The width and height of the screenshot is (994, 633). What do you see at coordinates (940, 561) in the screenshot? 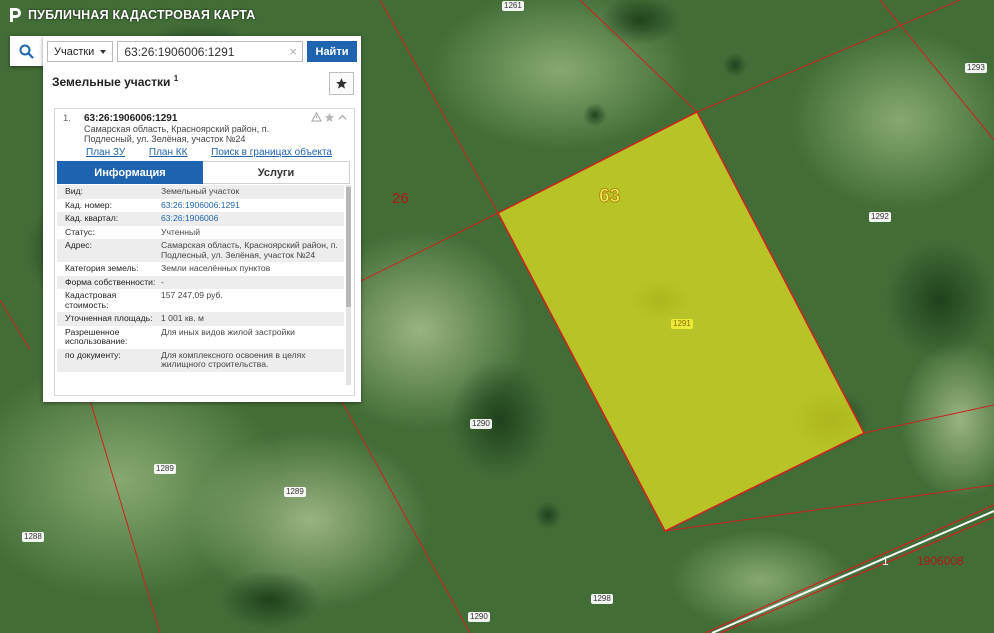
I see `quarter-label: 1906008` at bounding box center [940, 561].